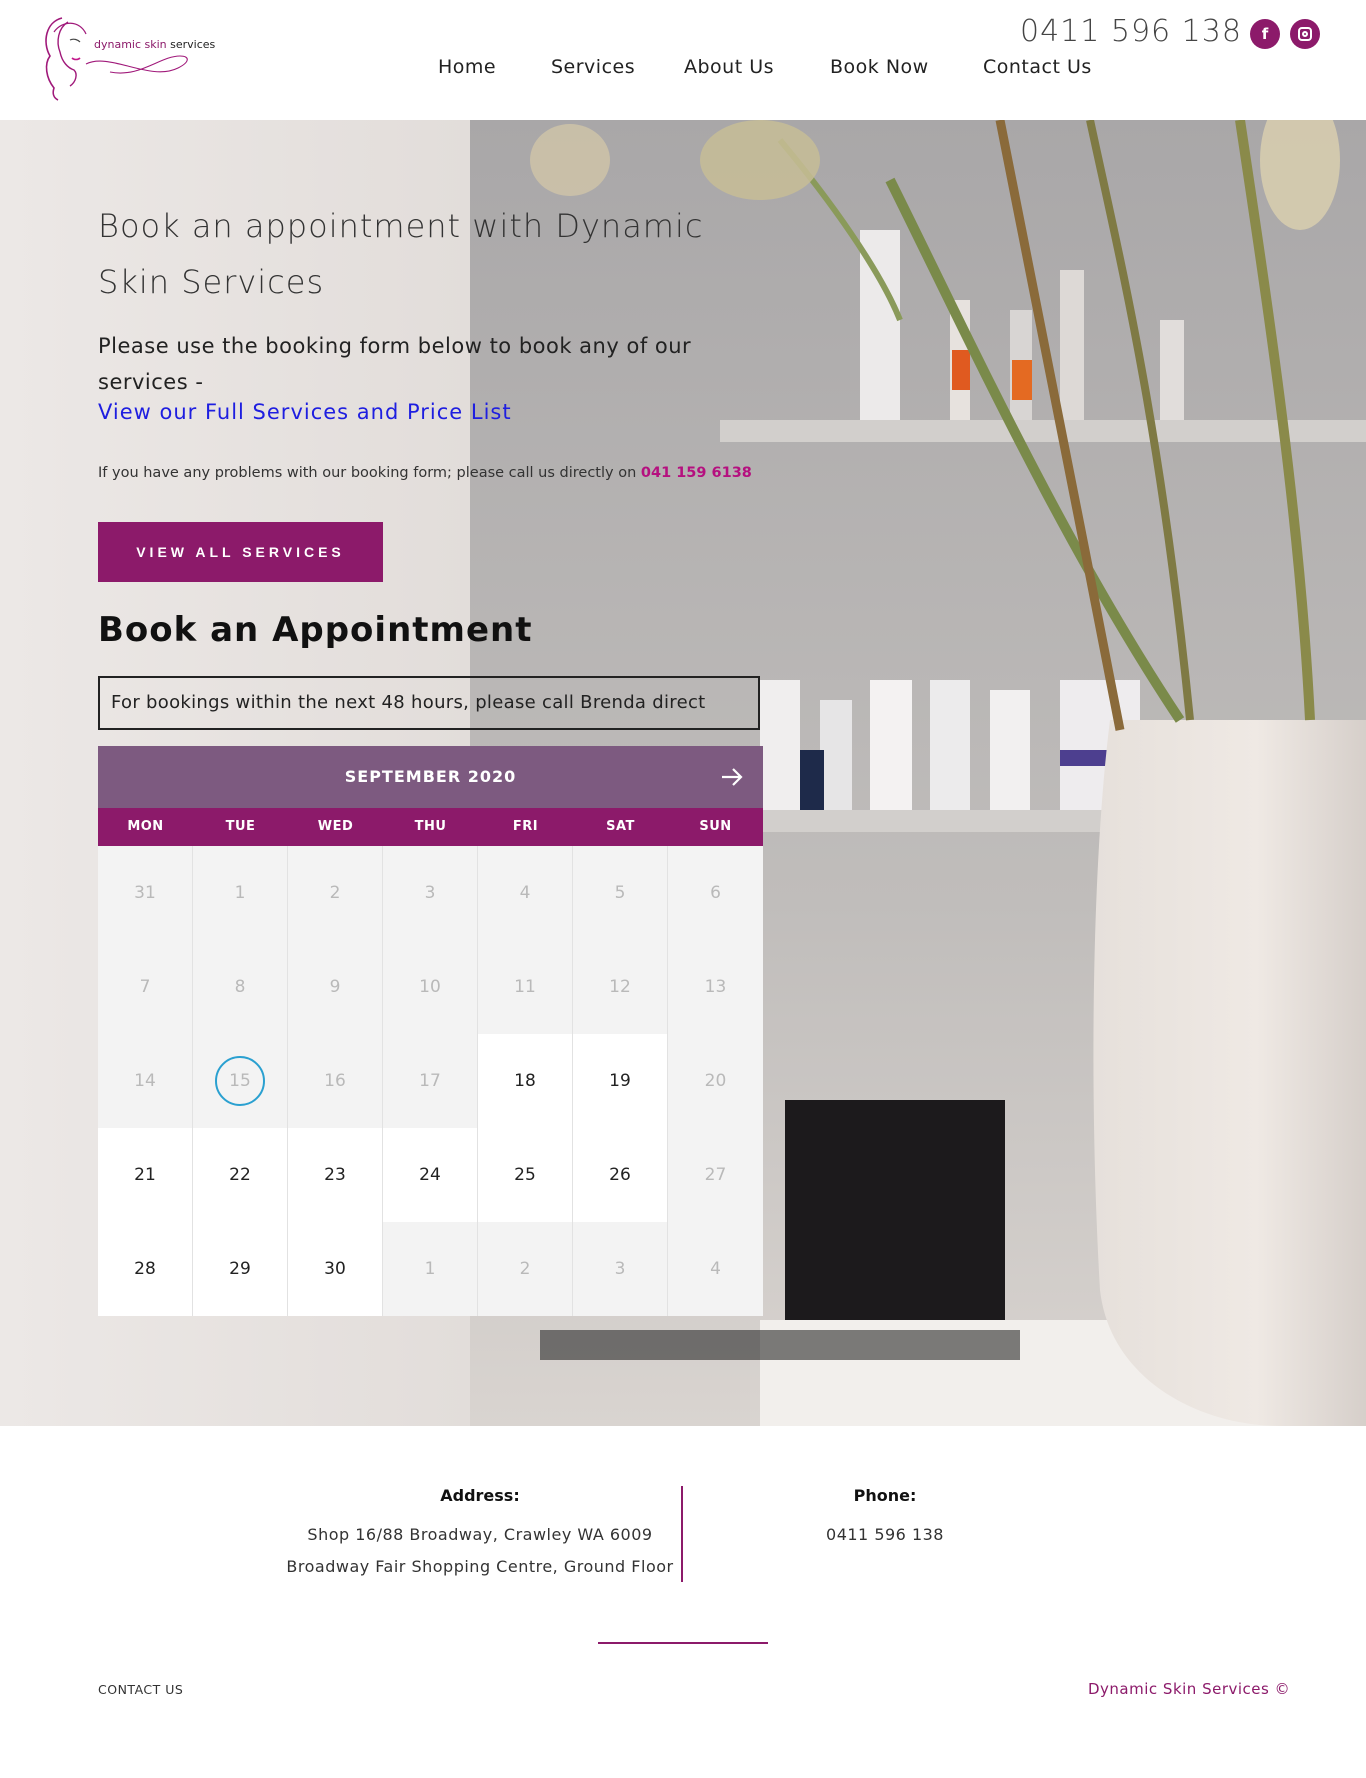  I want to click on calendar-weekdays: MON TUE WED THU FRI SAT SUN, so click(430, 827).